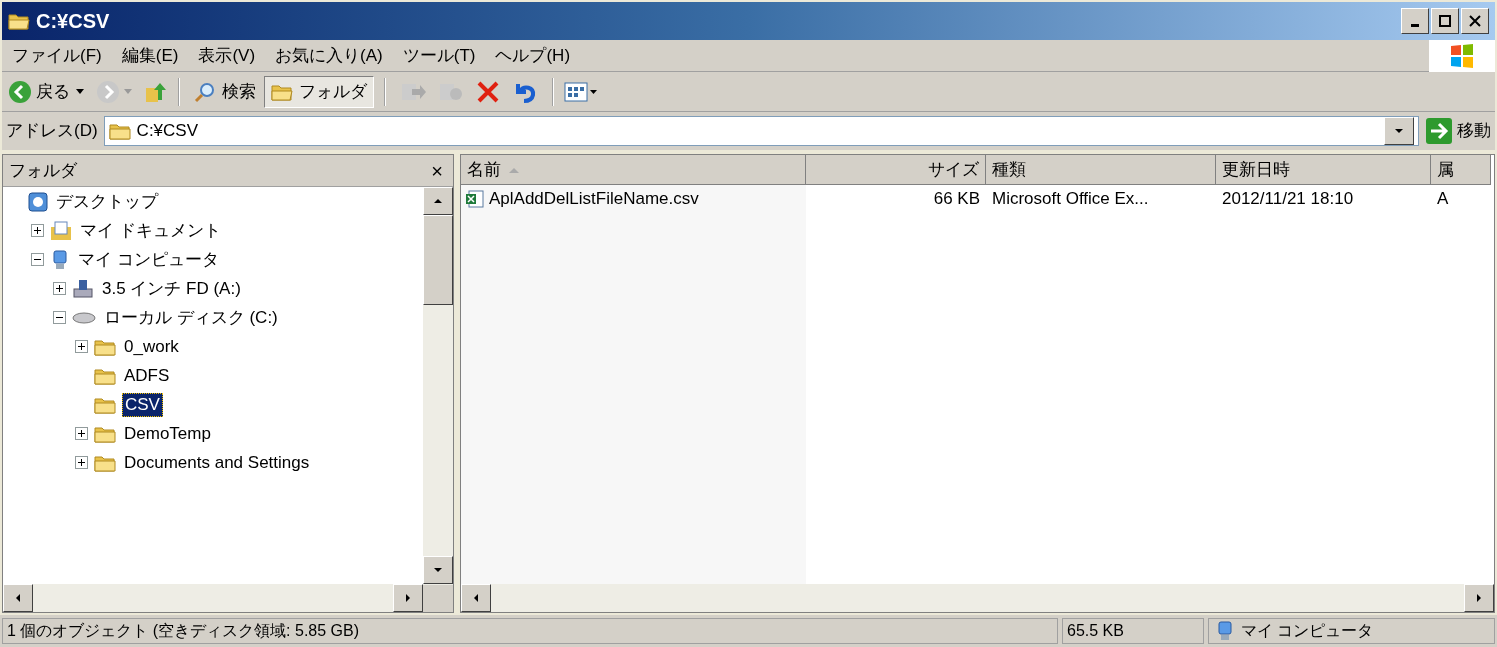  I want to click on column-header: サイズ, so click(896, 170).